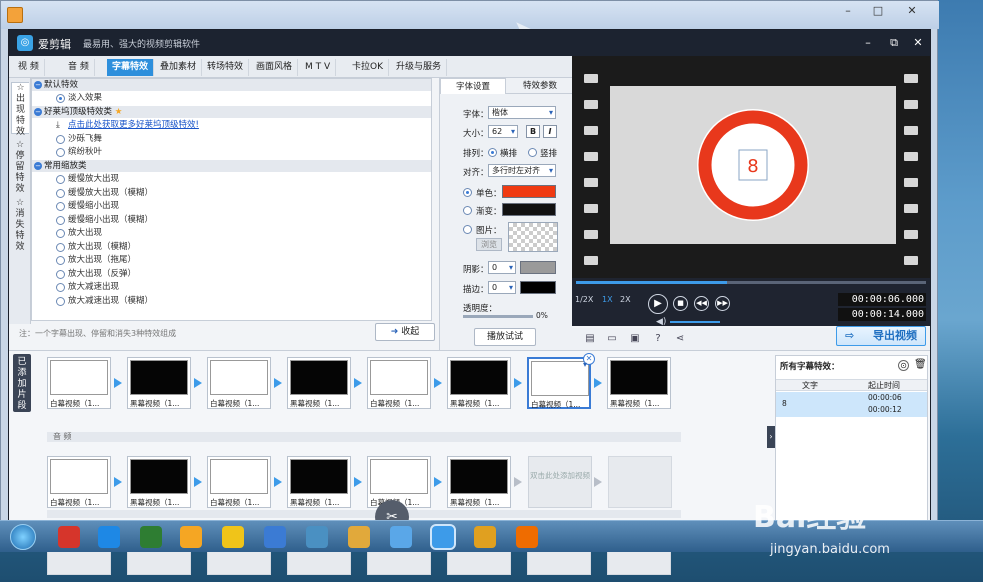 The width and height of the screenshot is (983, 582). What do you see at coordinates (317, 537) in the screenshot?
I see `network-icon` at bounding box center [317, 537].